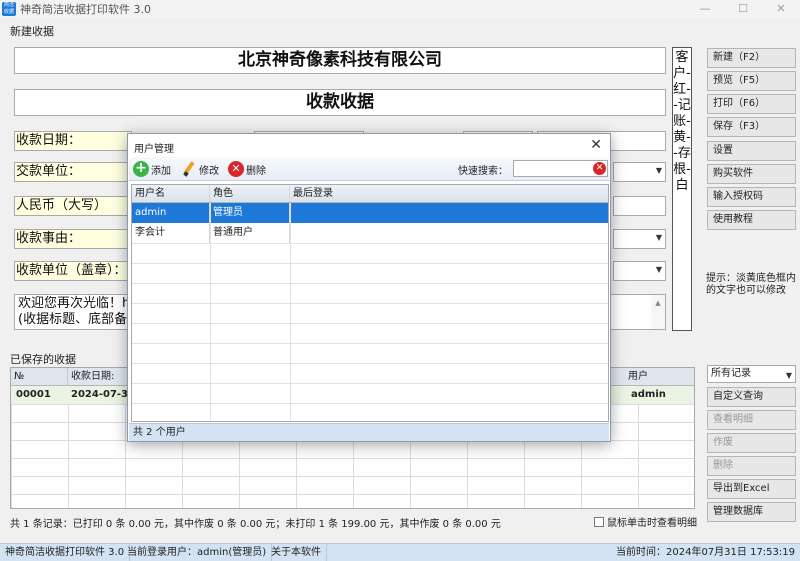  I want to click on quick-search-label: 快速搜索：, so click(483, 171).